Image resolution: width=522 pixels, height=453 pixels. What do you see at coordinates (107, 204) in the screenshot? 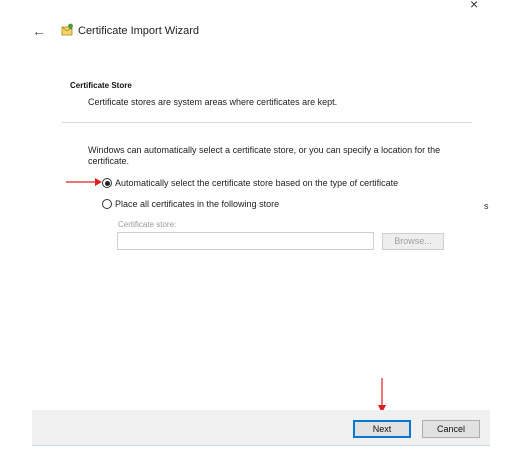
I see `radio-button-unselected` at bounding box center [107, 204].